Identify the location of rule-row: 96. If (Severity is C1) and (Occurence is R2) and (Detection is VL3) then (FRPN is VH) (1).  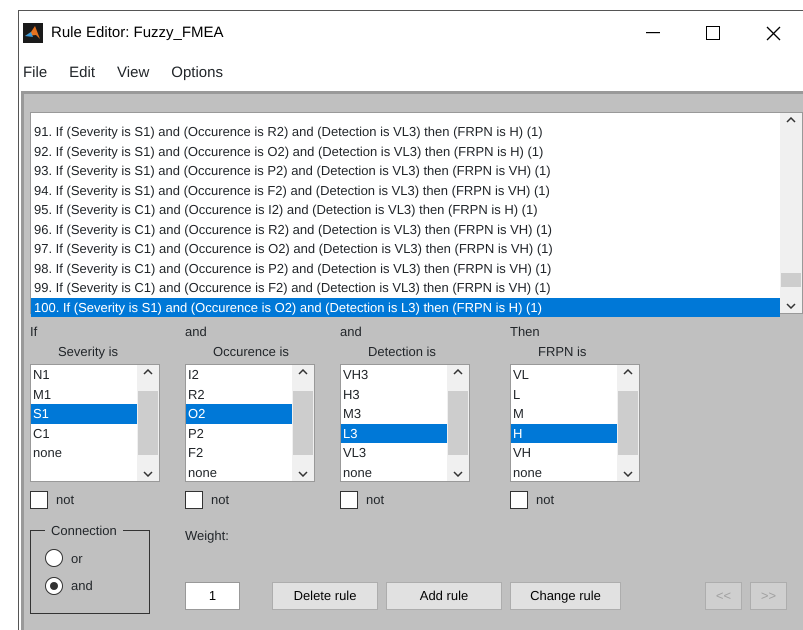
(405, 229).